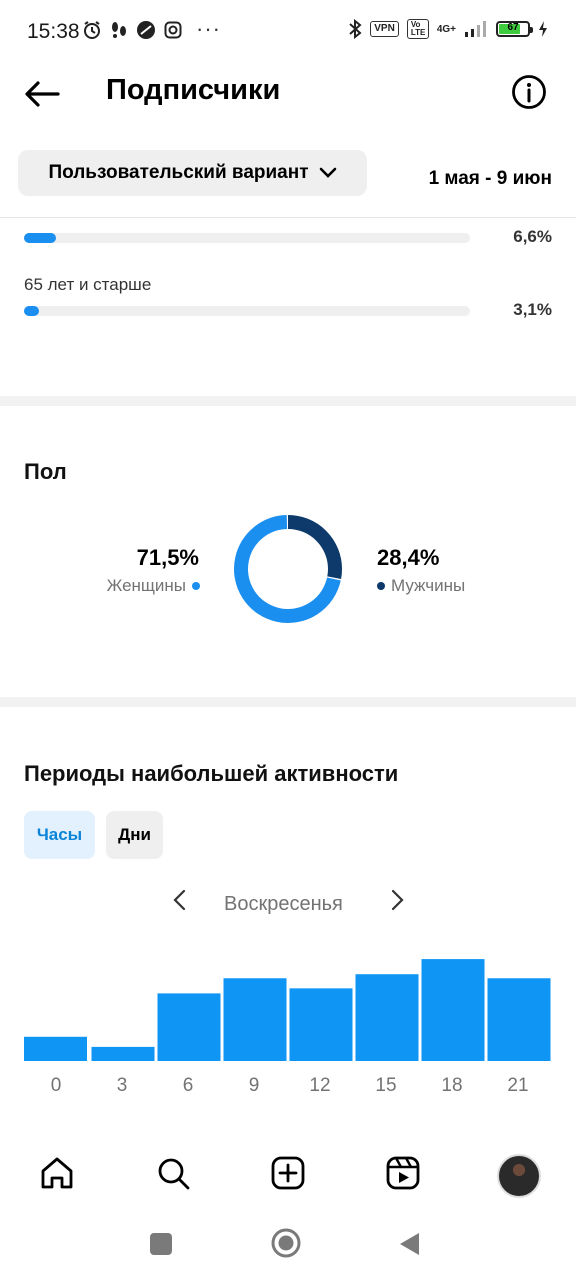 The height and width of the screenshot is (1280, 576). I want to click on men-legend: Мужчины, so click(421, 586).